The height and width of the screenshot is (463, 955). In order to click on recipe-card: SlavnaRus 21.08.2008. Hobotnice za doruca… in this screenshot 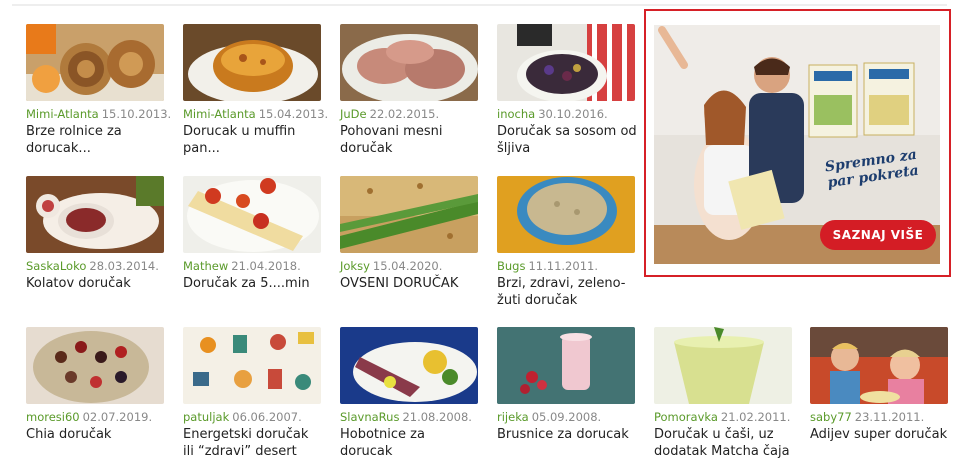, I will do `click(410, 393)`.